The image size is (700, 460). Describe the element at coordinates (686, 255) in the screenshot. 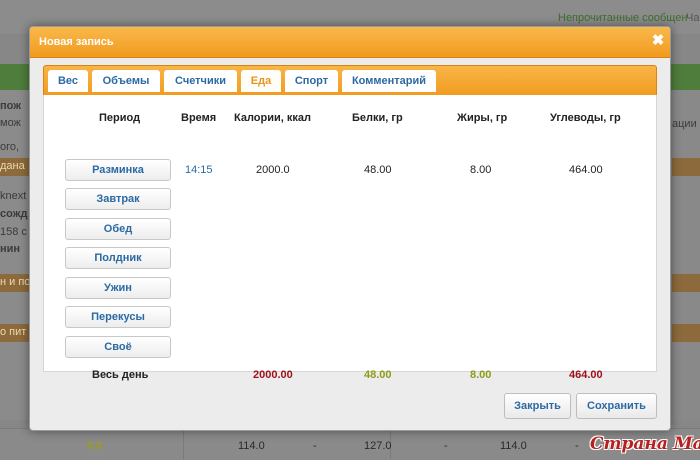

I see `background-right-column` at that location.